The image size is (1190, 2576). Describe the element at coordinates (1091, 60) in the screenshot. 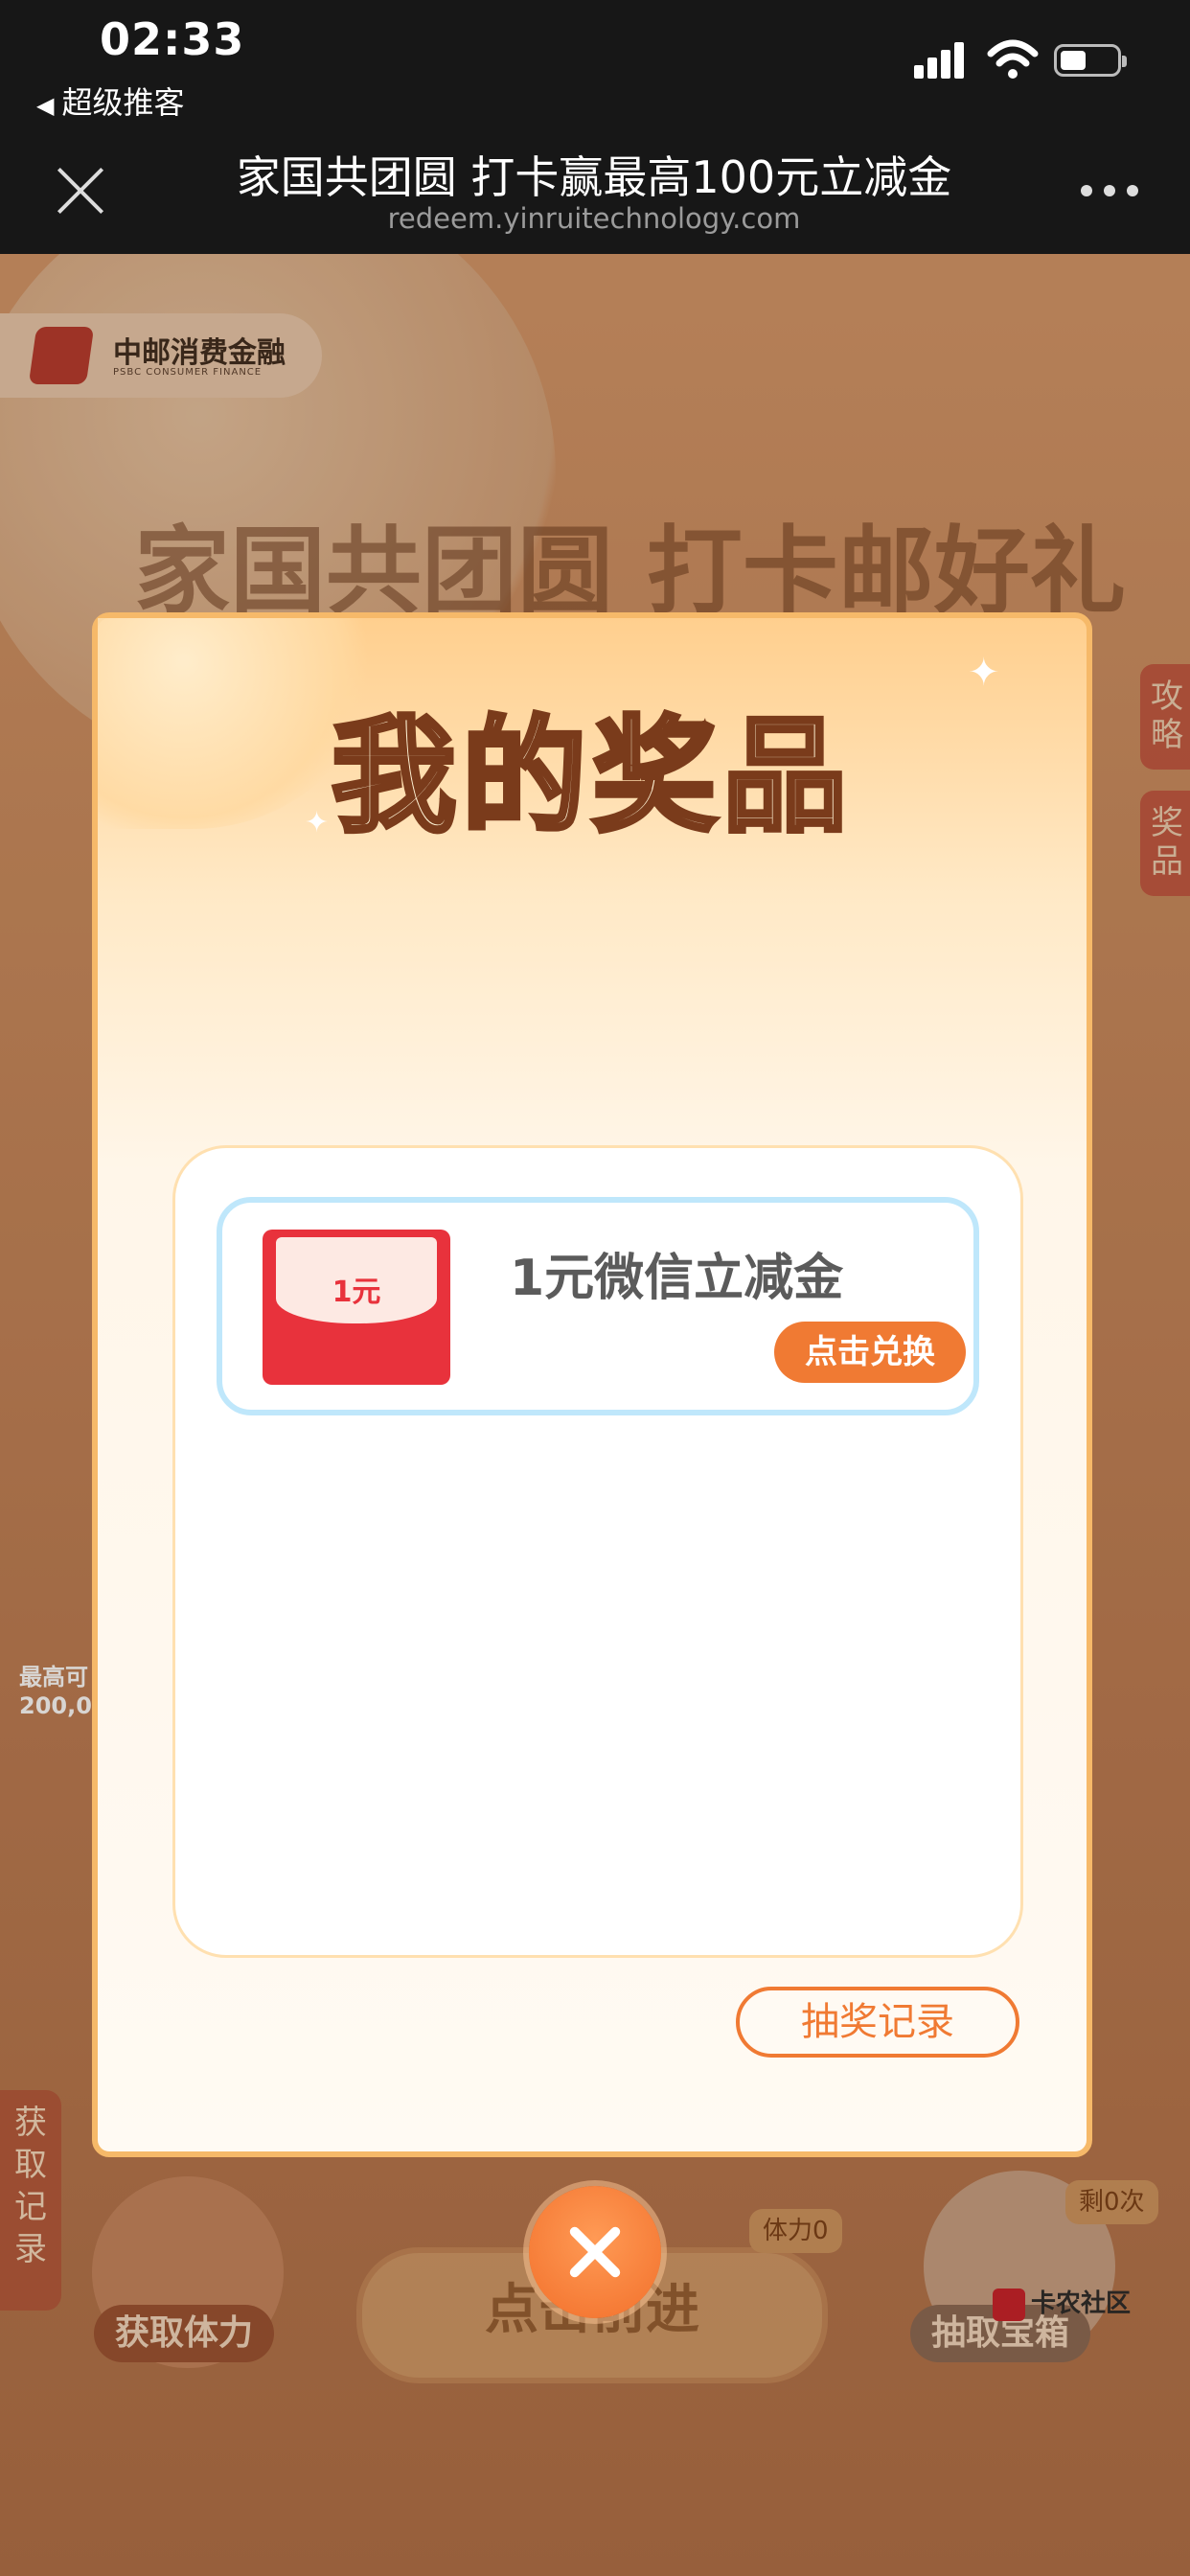

I see `battery-icon` at that location.